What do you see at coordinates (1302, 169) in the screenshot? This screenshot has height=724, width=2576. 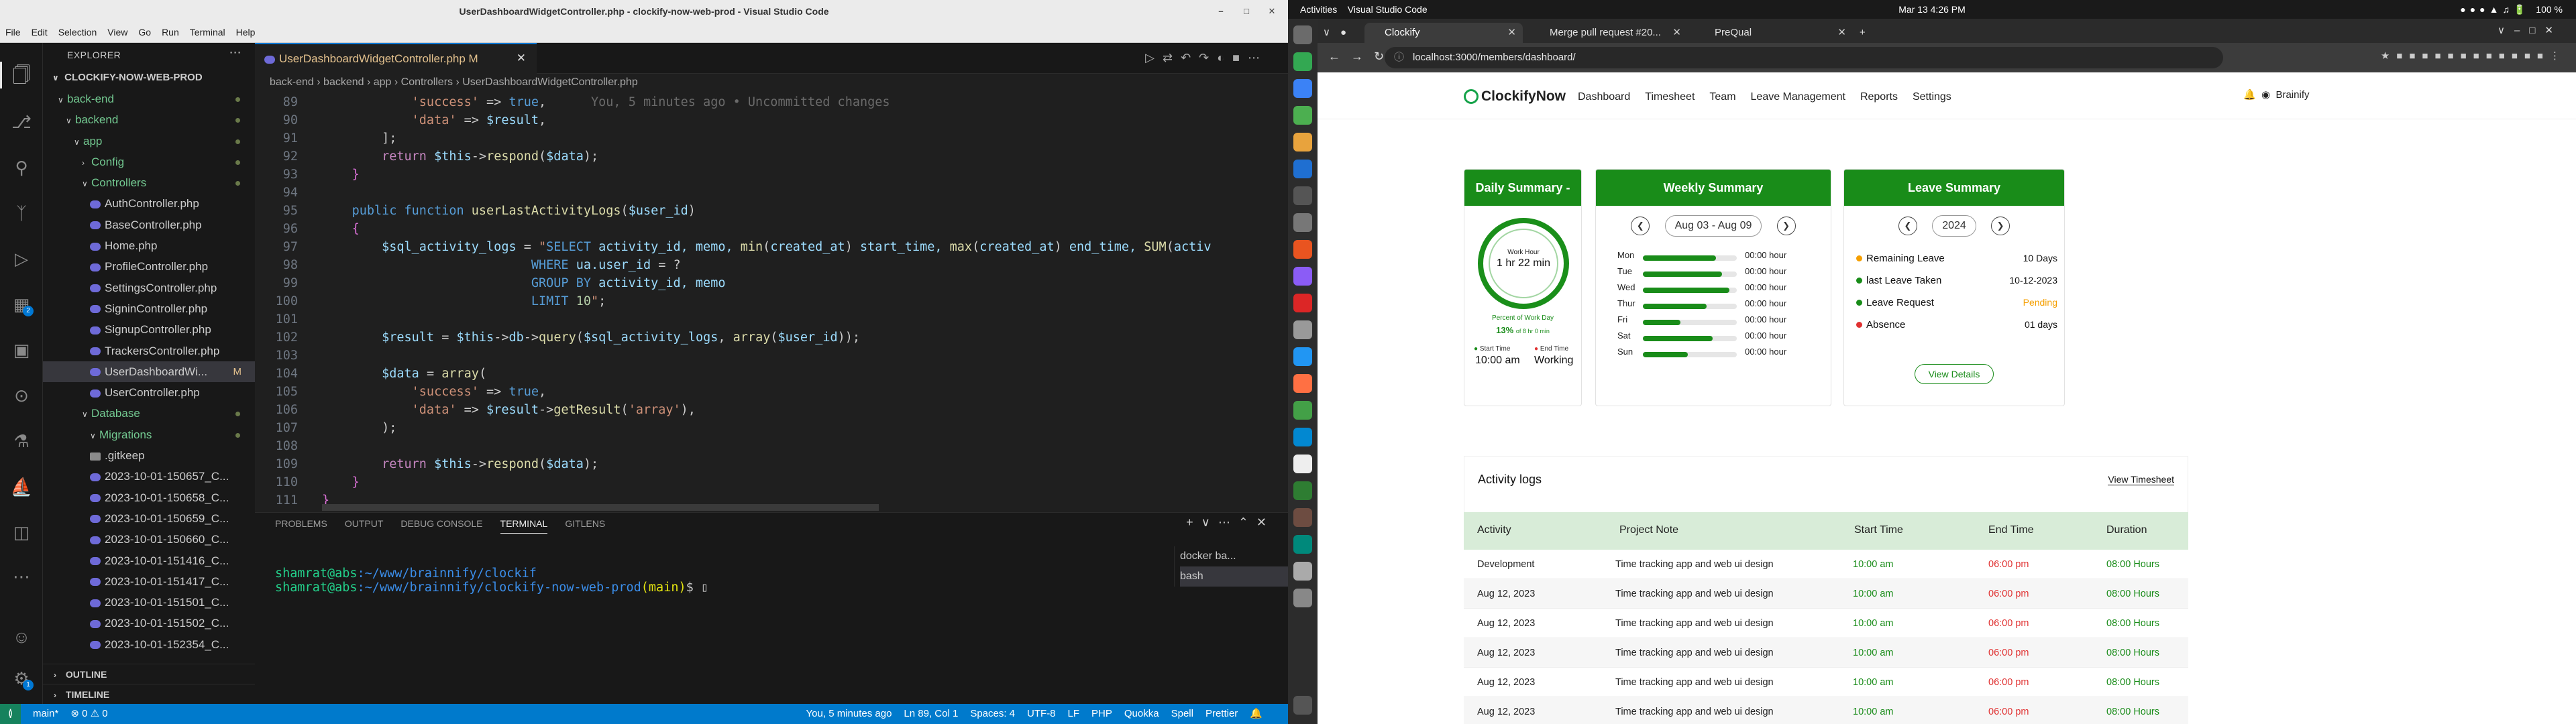 I see `dock-vscode-icon` at bounding box center [1302, 169].